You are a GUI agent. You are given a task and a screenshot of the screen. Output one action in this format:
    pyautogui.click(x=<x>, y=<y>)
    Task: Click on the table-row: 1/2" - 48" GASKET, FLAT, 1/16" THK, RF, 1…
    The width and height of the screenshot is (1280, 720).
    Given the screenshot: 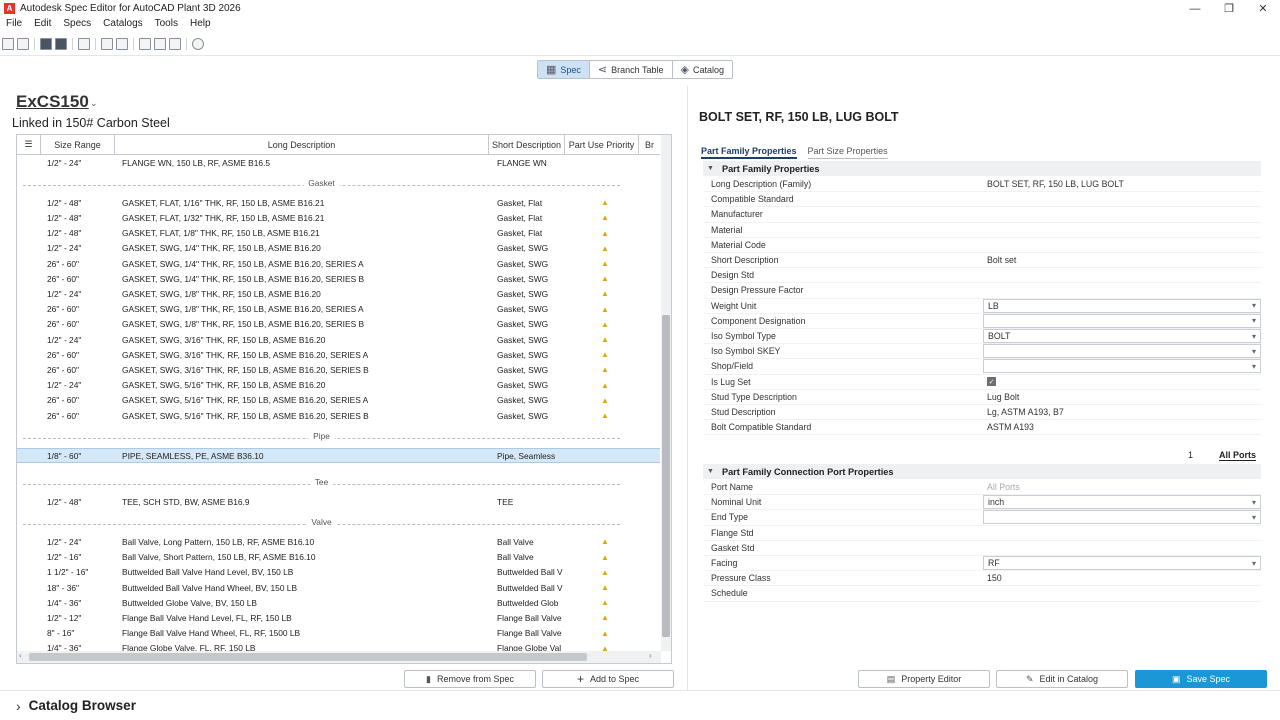 What is the action you would take?
    pyautogui.click(x=338, y=202)
    